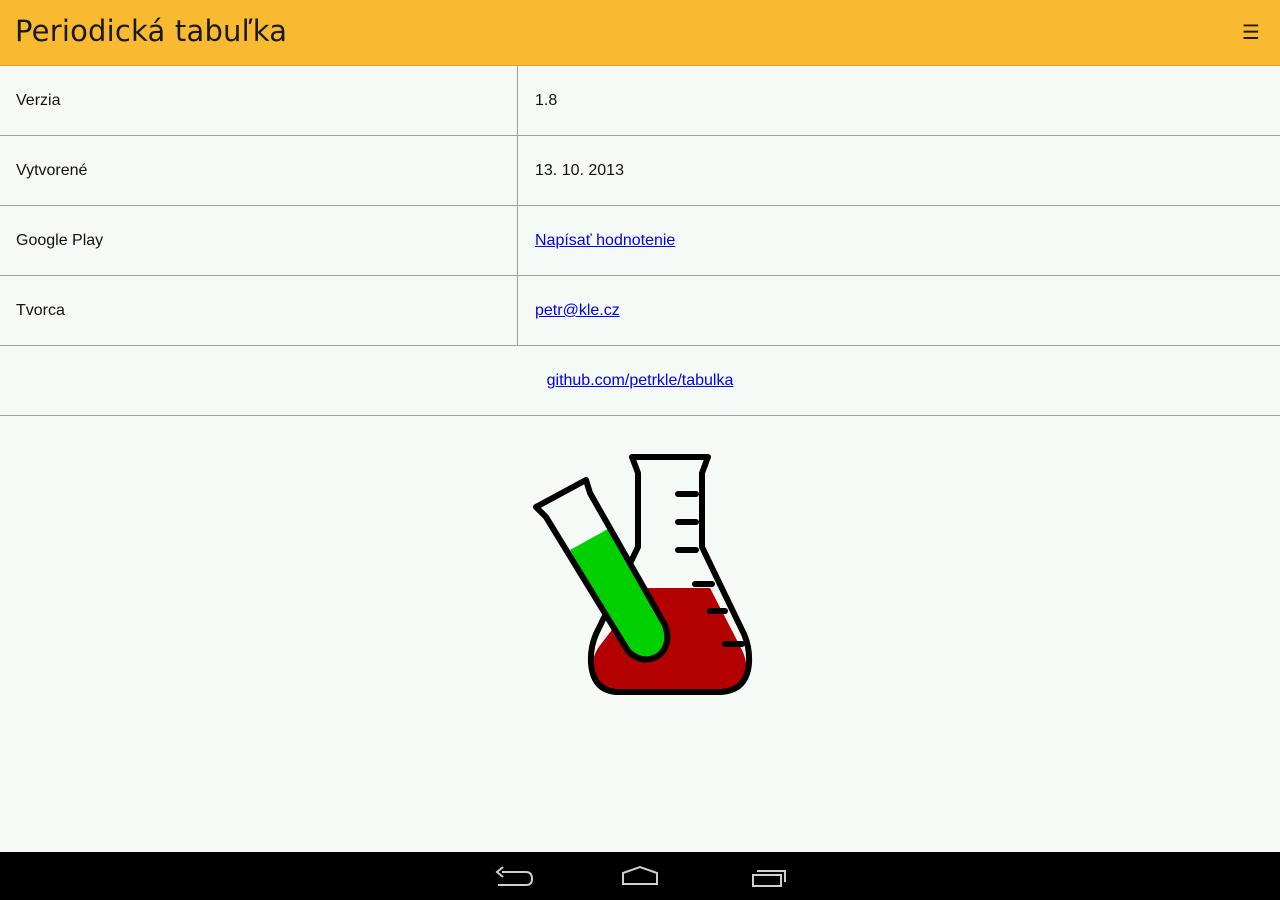  Describe the element at coordinates (640, 101) in the screenshot. I see `table-row-version: Verzia 1.8` at that location.